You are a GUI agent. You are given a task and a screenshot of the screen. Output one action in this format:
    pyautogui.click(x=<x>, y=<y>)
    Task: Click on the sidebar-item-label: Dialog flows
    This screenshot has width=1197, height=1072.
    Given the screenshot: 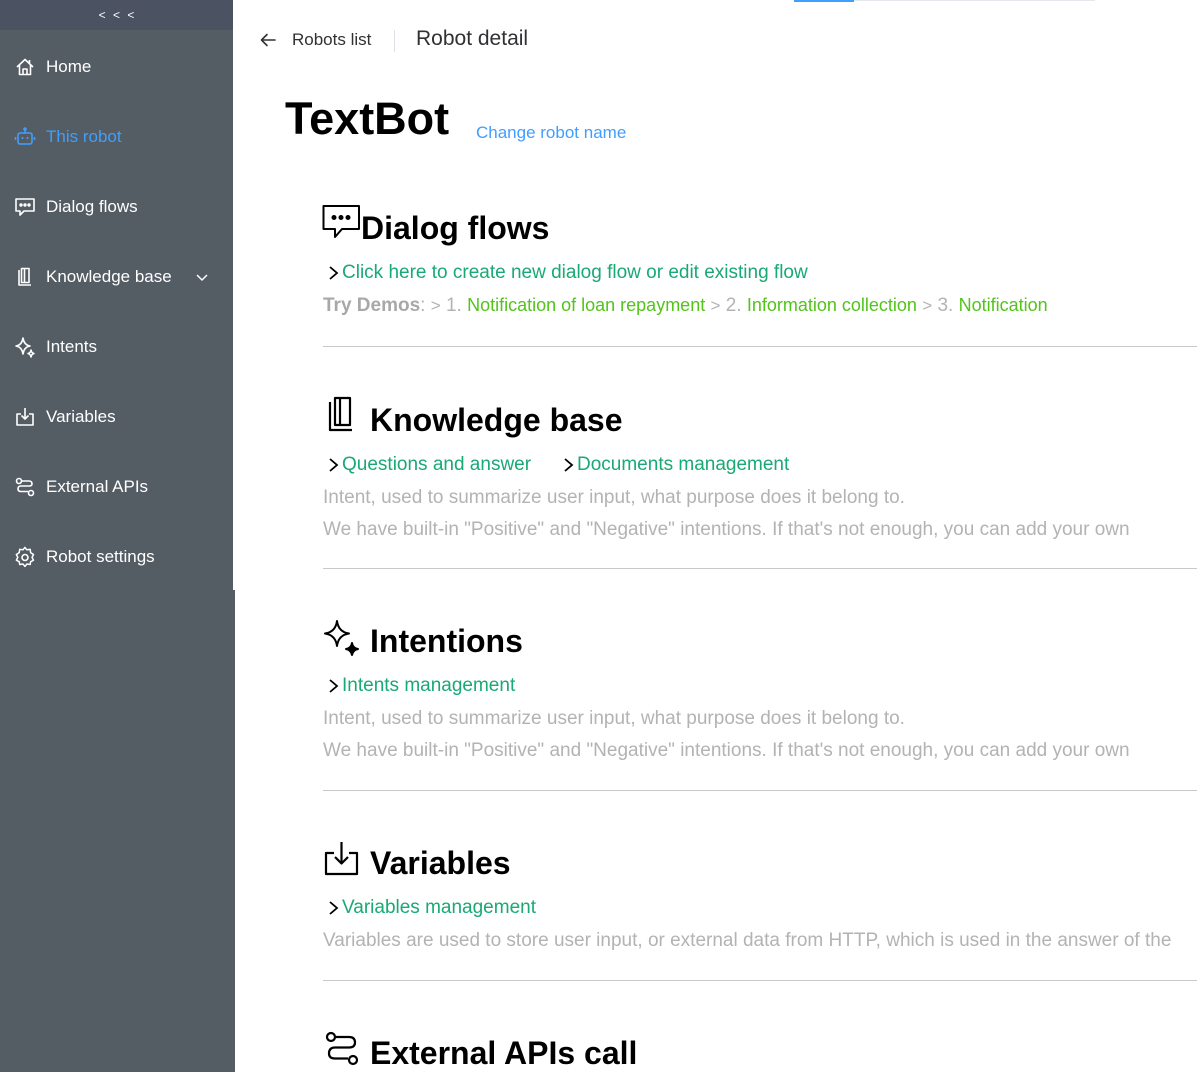 What is the action you would take?
    pyautogui.click(x=92, y=206)
    